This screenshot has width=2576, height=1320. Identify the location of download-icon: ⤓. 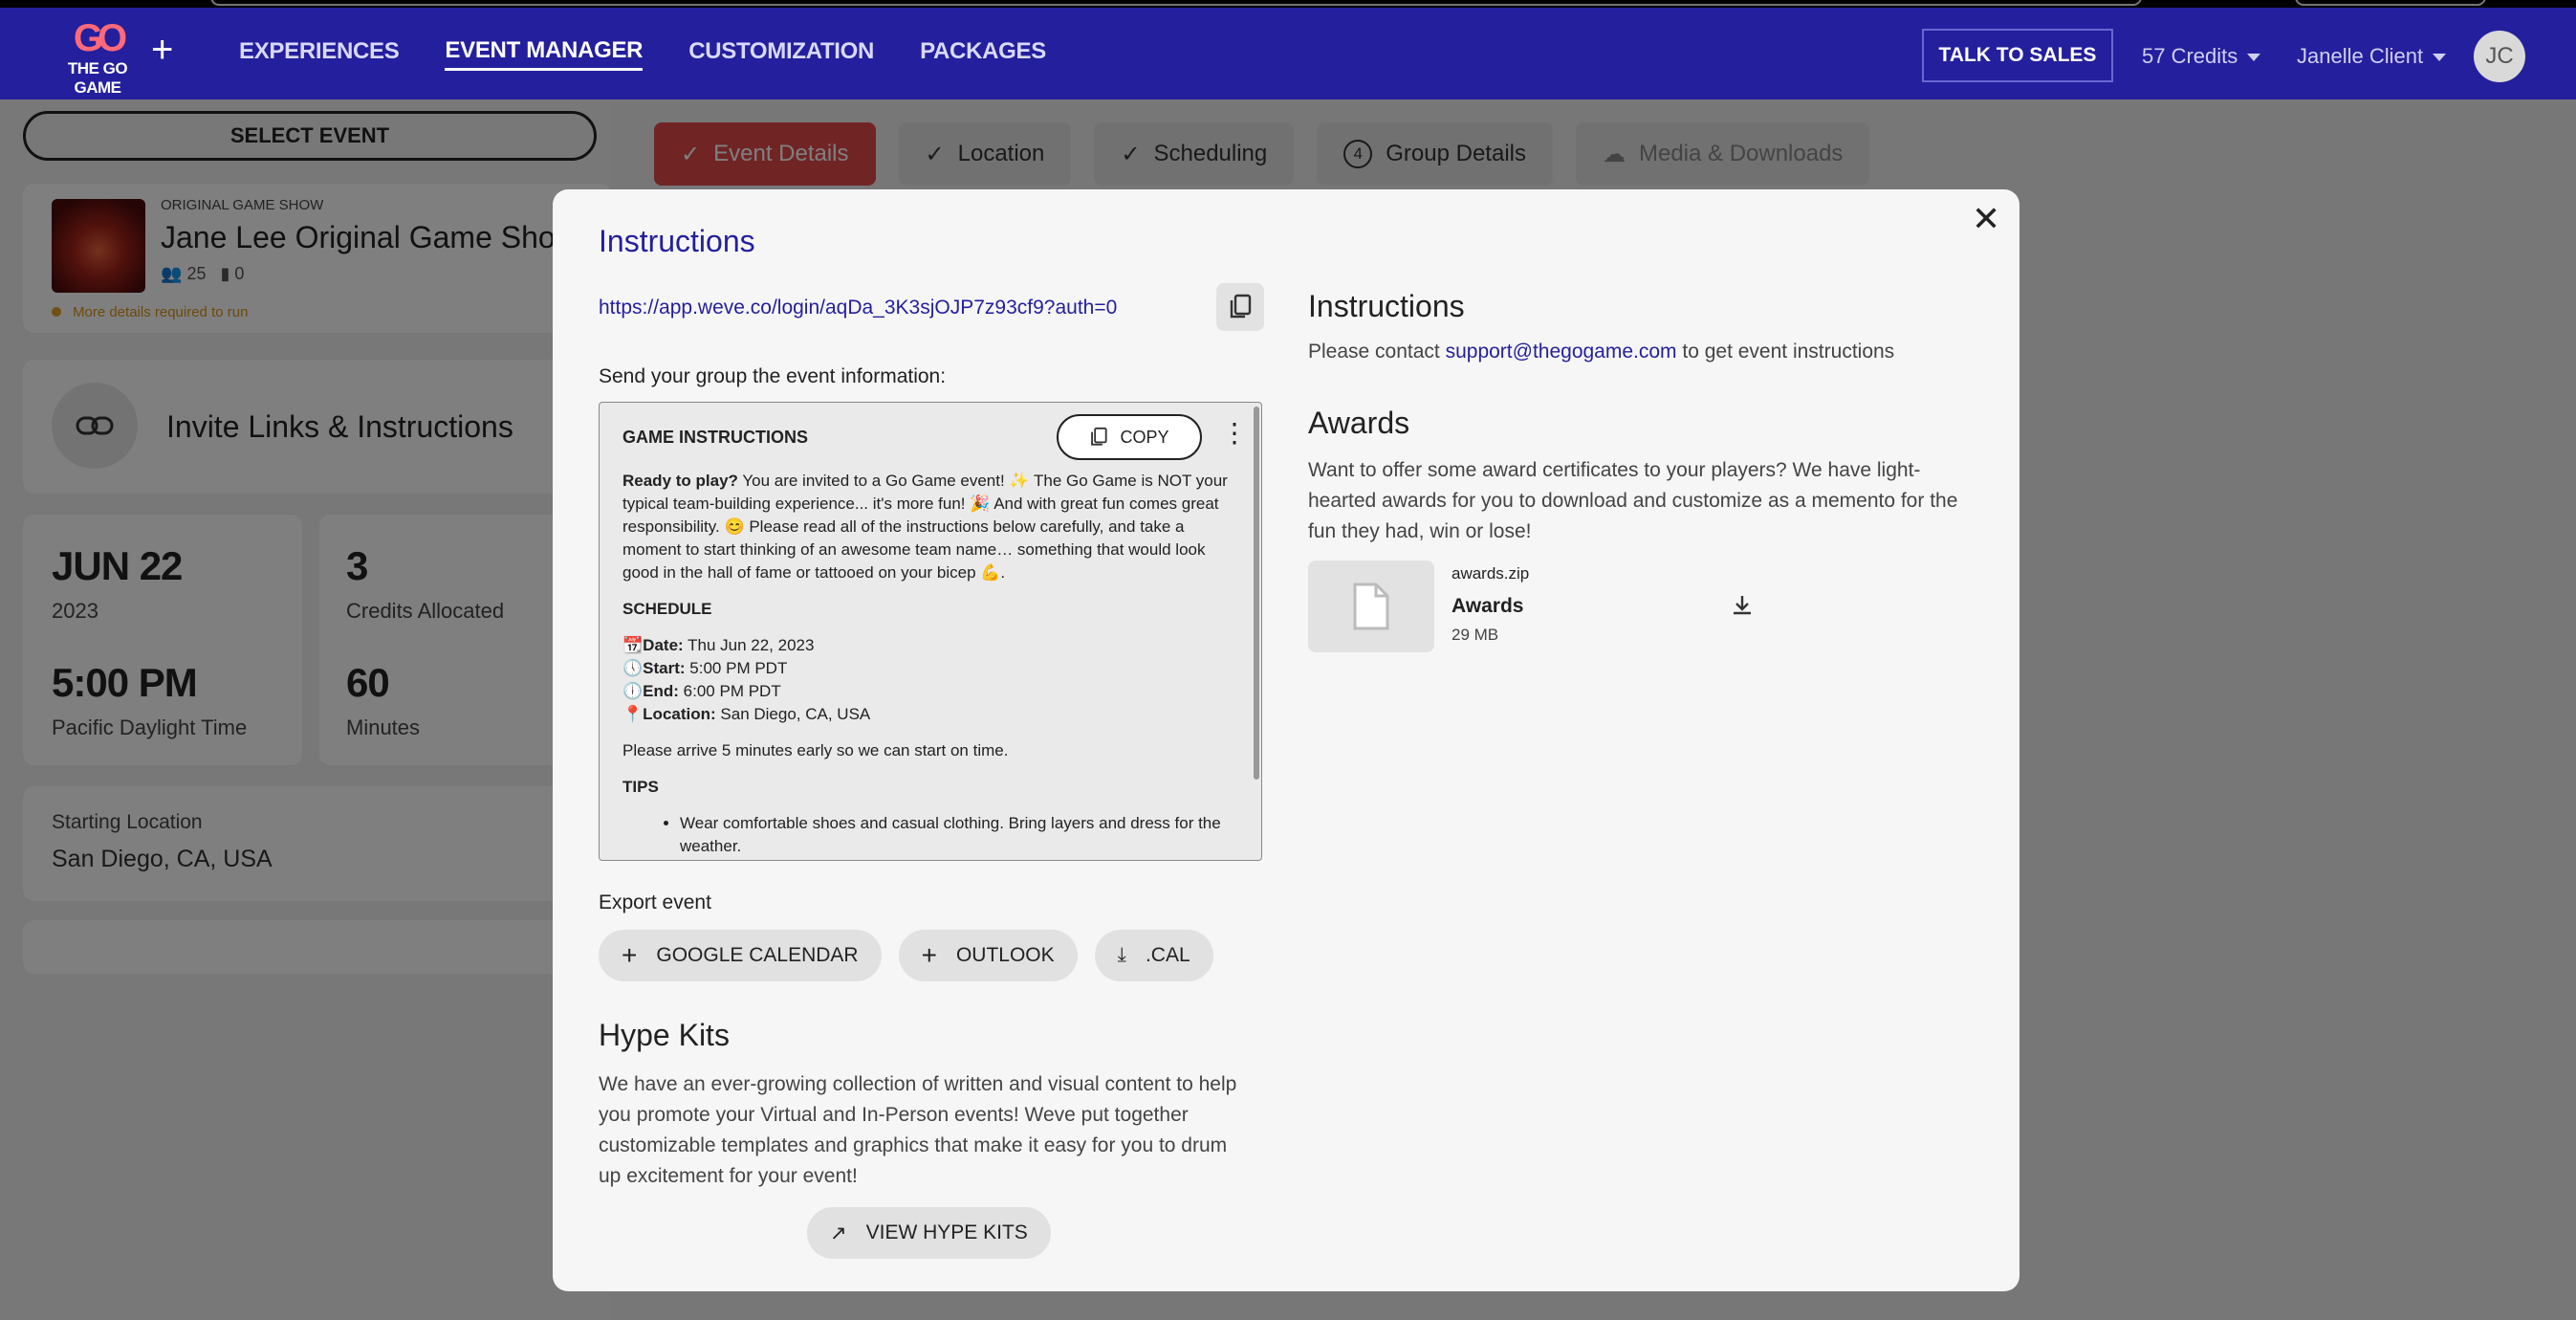
(1121, 955).